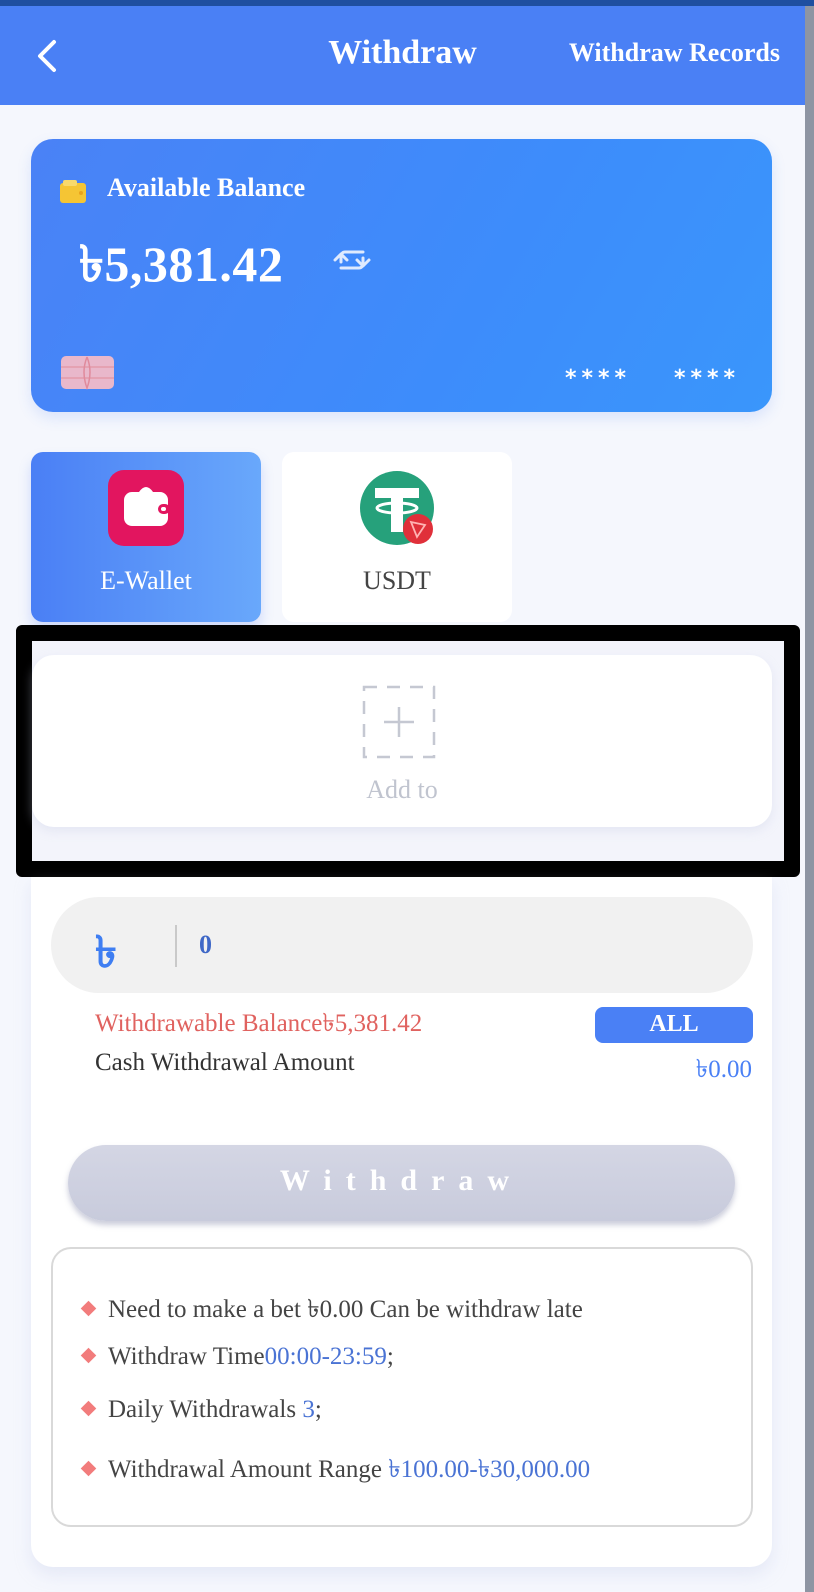  What do you see at coordinates (674, 1025) in the screenshot?
I see `all-button: ALL` at bounding box center [674, 1025].